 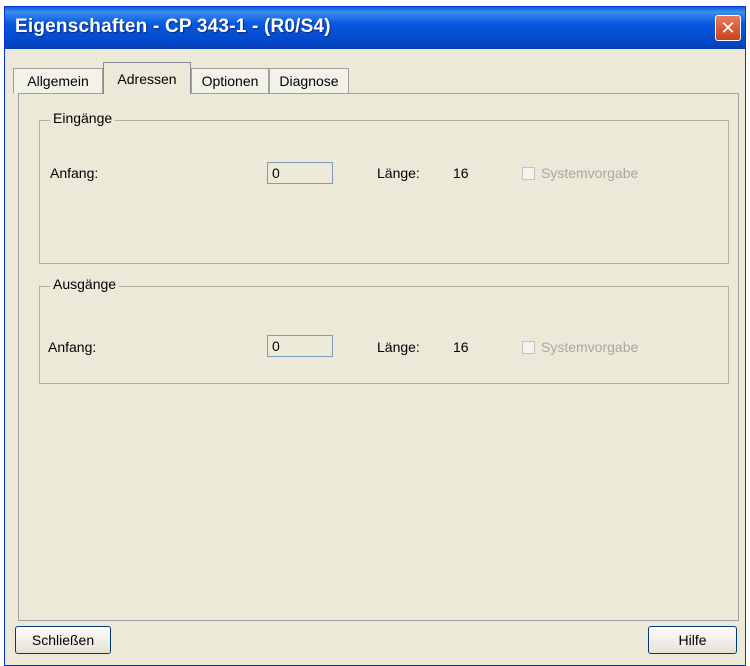 I want to click on close-icon: ✕, so click(x=728, y=28).